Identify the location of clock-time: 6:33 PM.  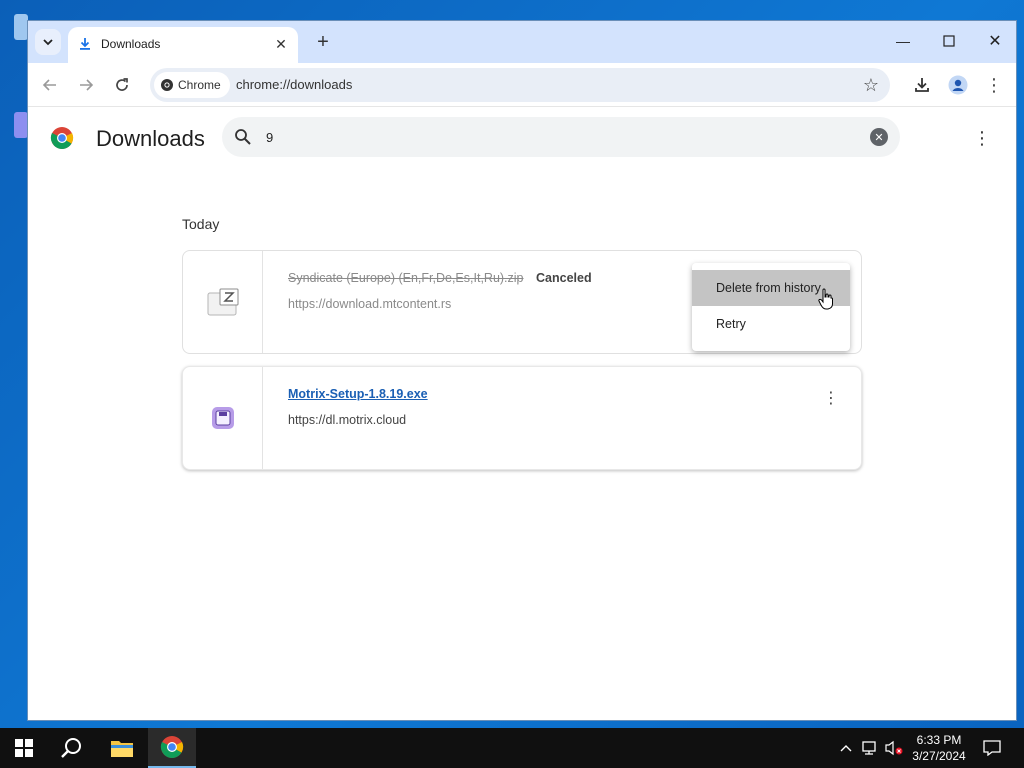
(939, 740).